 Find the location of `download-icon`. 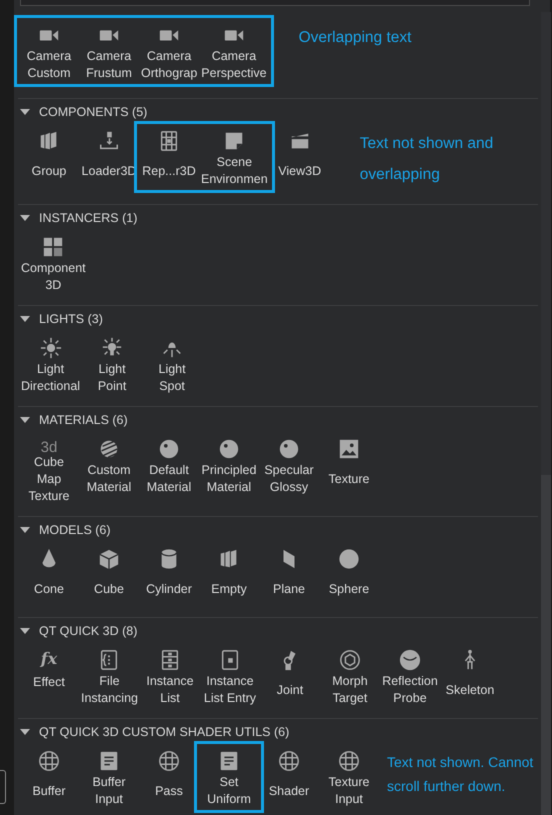

download-icon is located at coordinates (109, 141).